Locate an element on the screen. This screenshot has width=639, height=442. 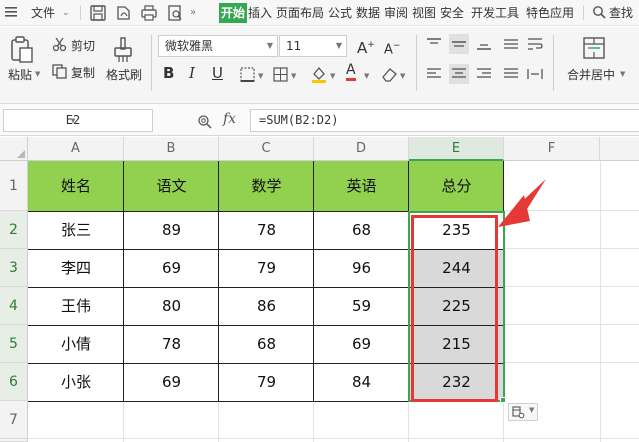
italic-icon: I is located at coordinates (192, 73).